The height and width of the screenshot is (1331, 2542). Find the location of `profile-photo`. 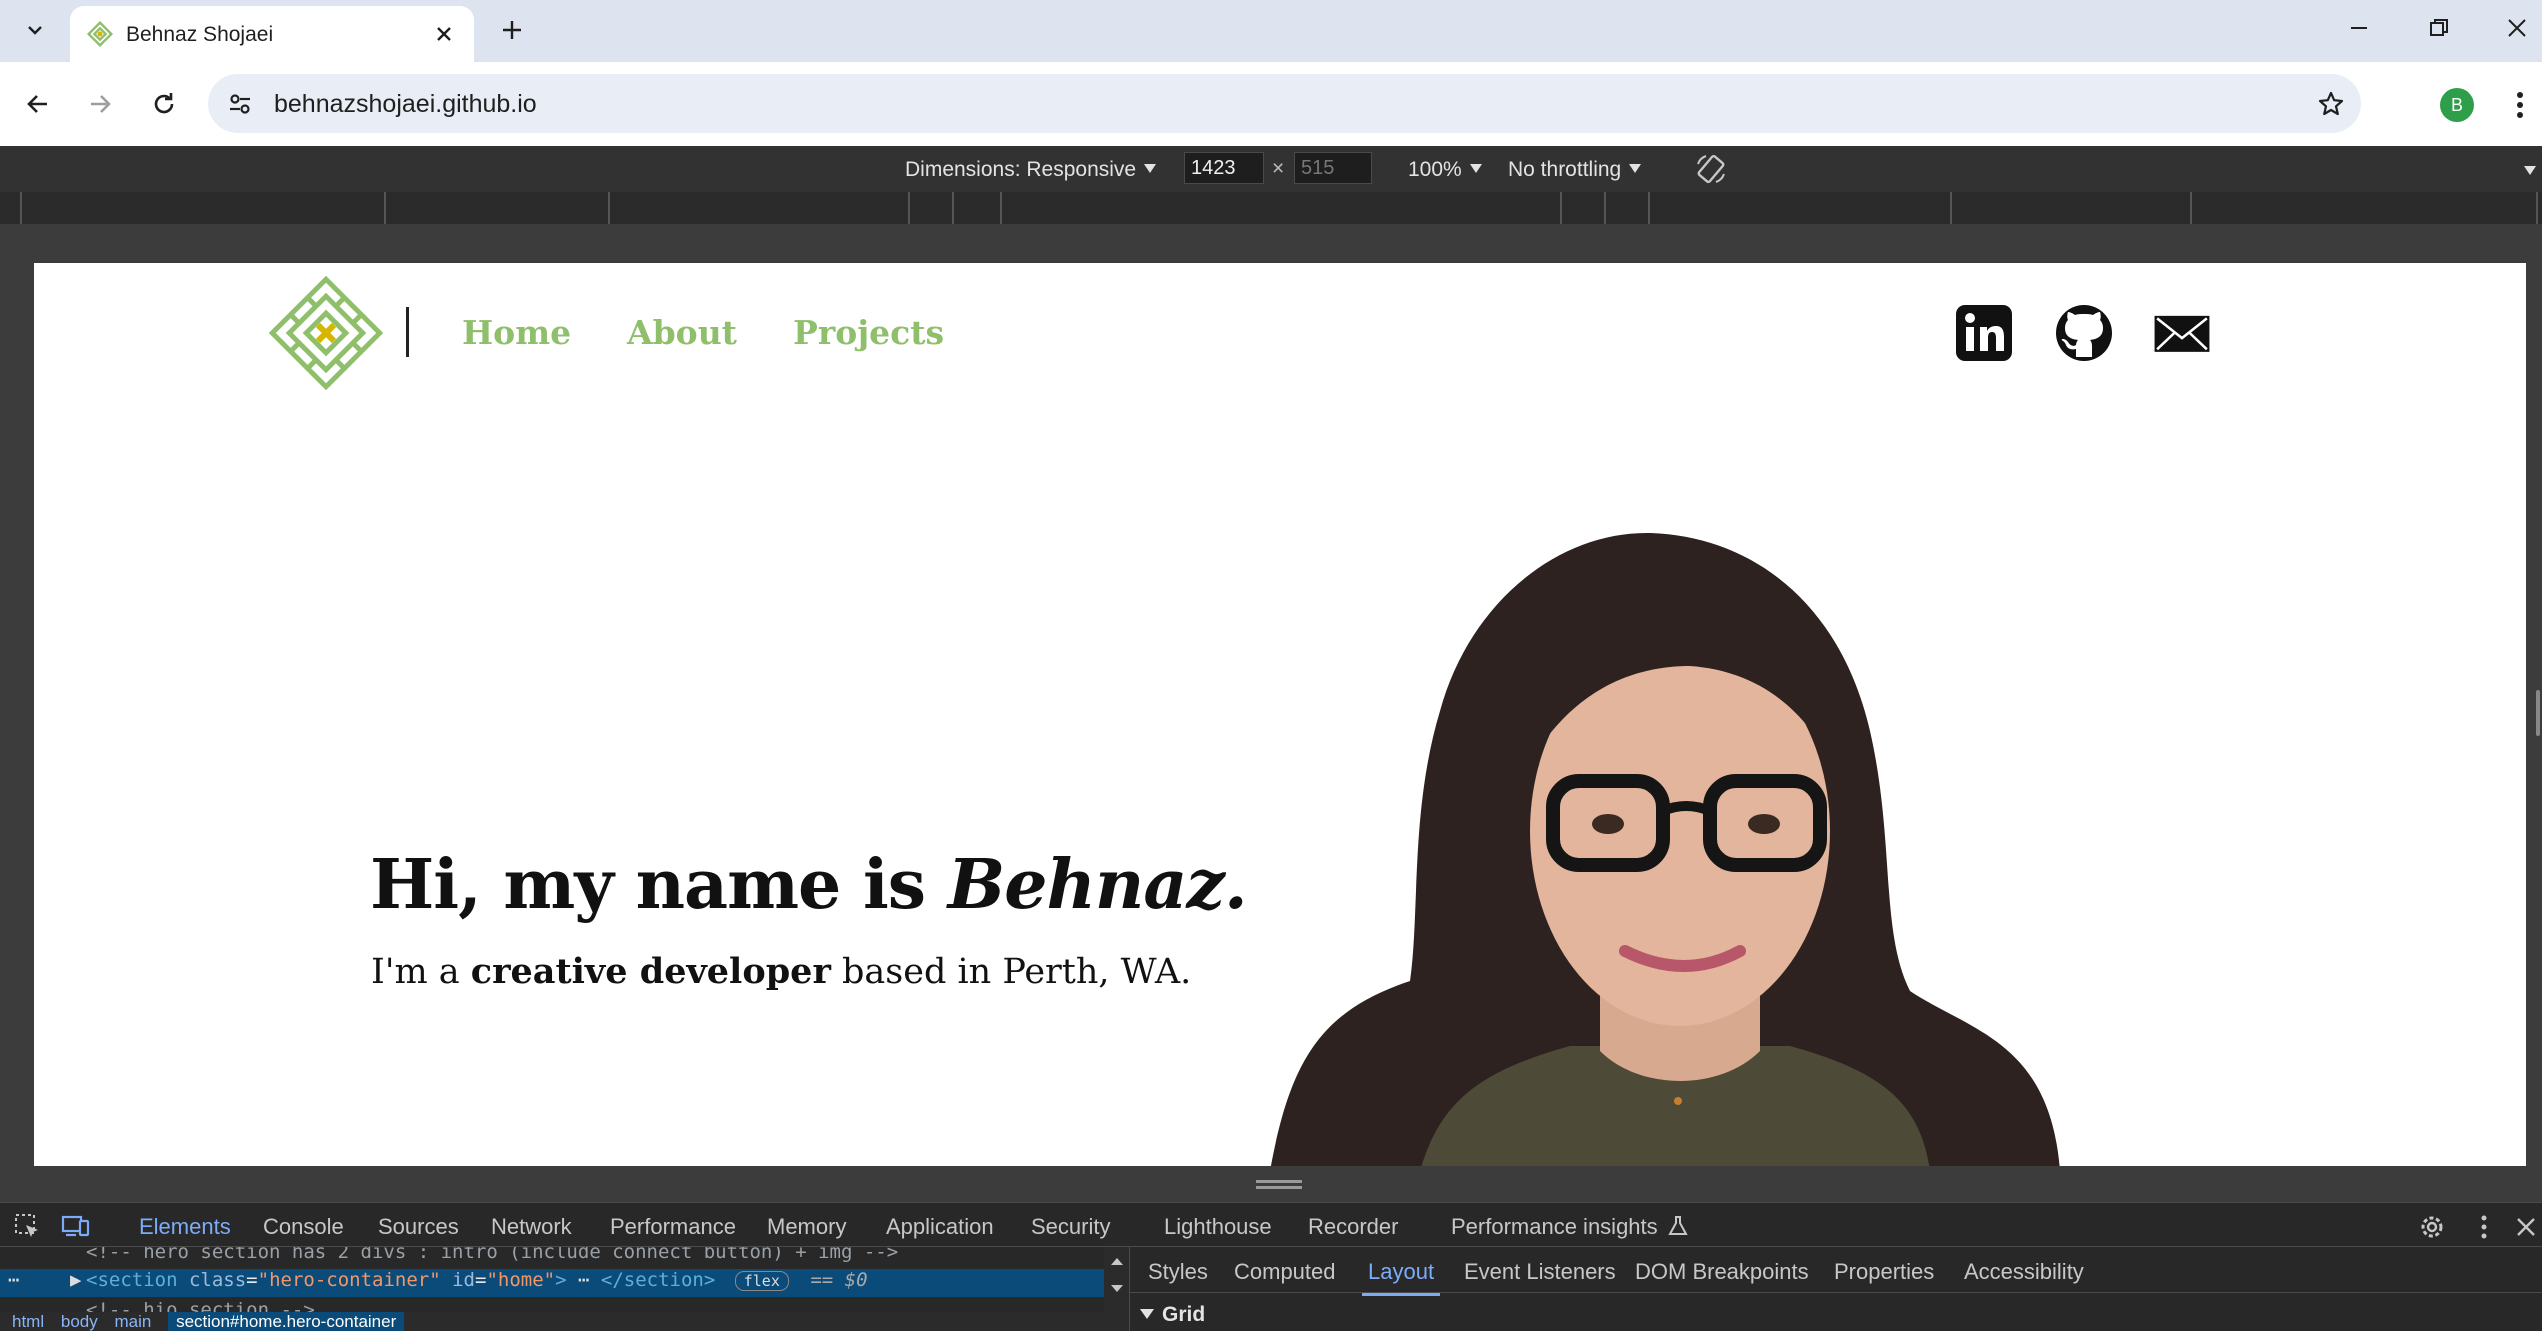

profile-photo is located at coordinates (1665, 849).